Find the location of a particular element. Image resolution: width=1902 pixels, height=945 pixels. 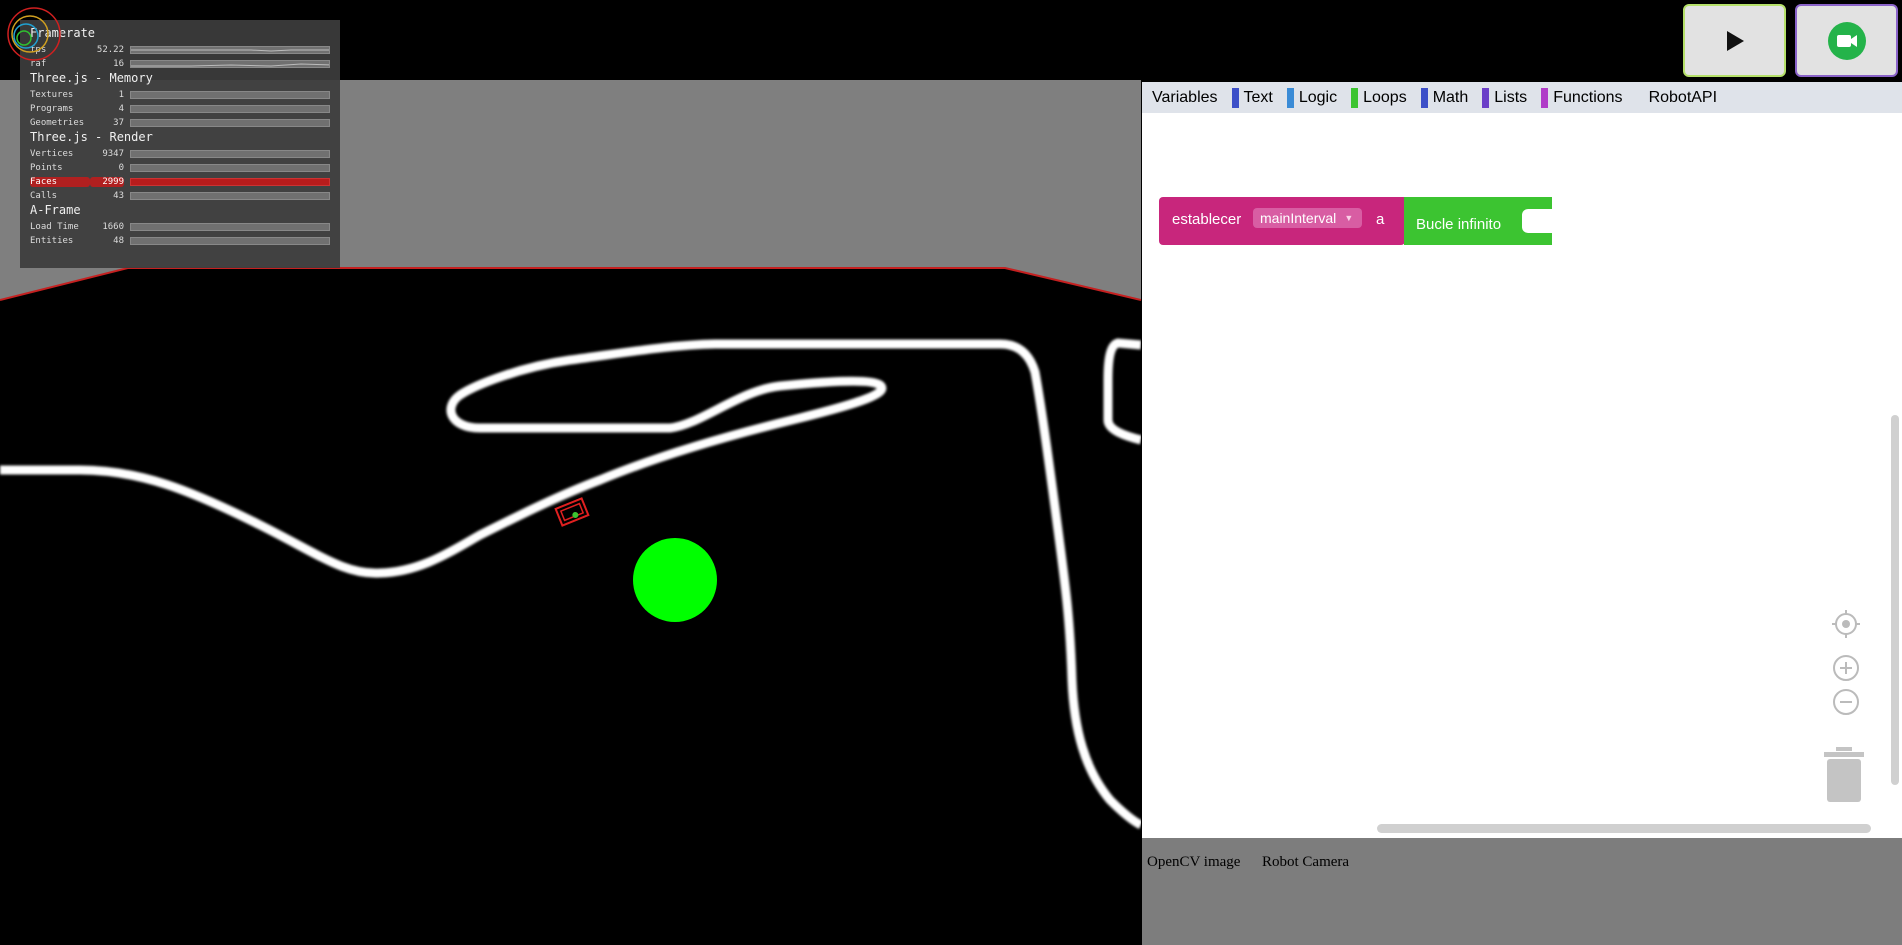

stats-row-fps: fps 52.22 is located at coordinates (185, 50).